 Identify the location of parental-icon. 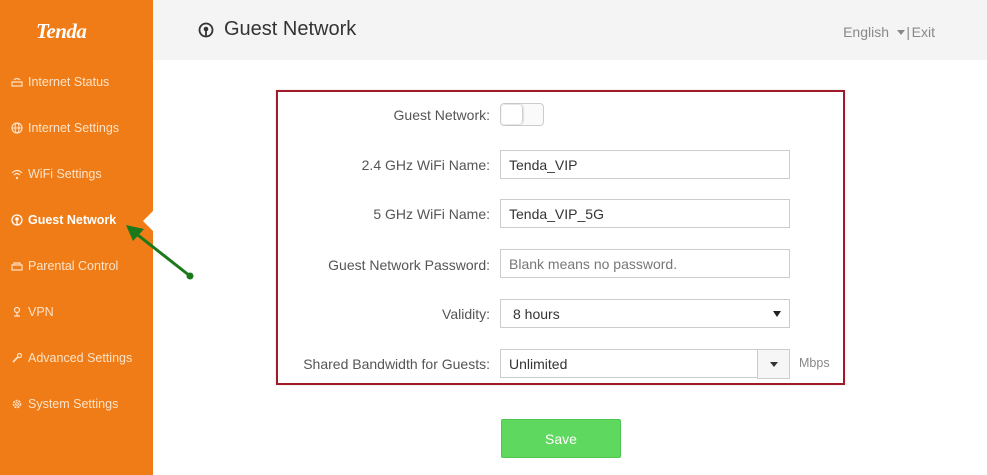
(17, 266).